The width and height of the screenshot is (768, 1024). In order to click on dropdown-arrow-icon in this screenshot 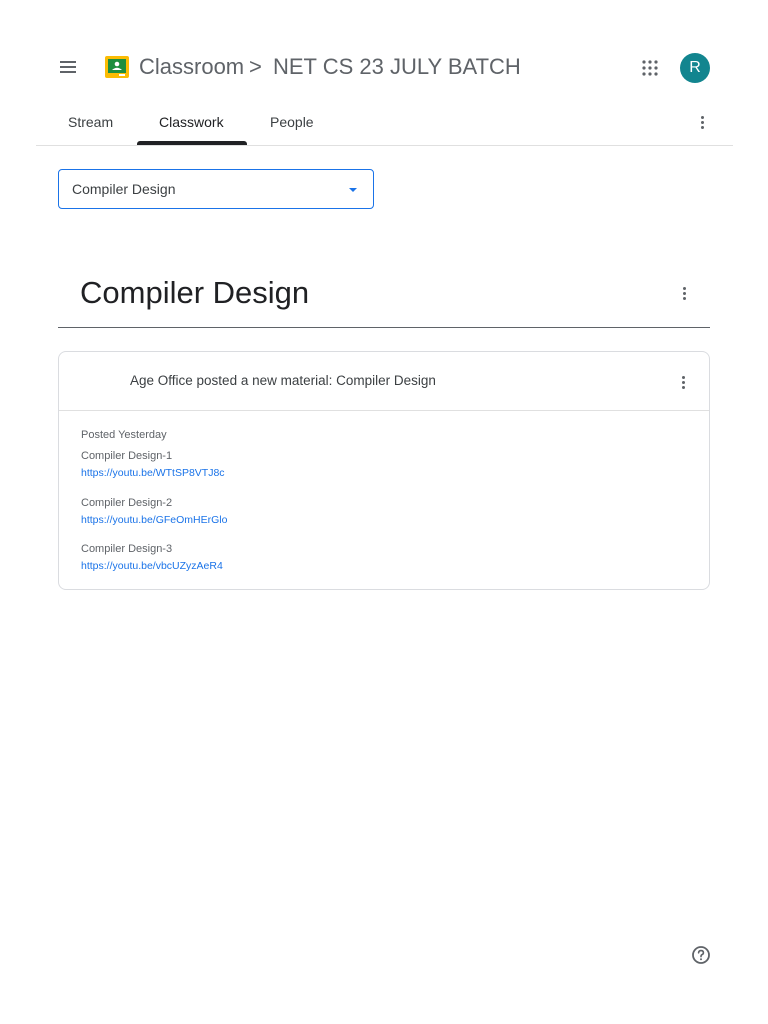, I will do `click(353, 190)`.